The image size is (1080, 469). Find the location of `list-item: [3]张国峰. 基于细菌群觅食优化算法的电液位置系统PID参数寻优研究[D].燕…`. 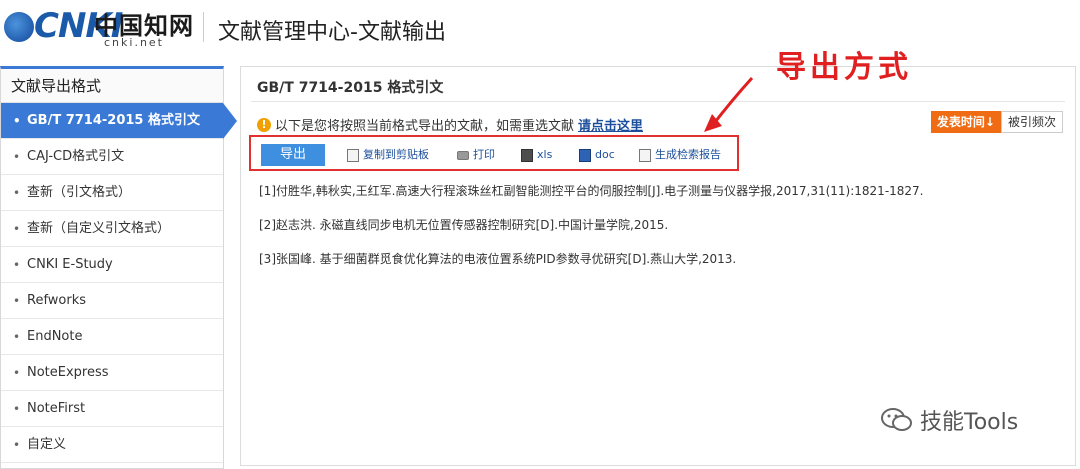

list-item: [3]张国峰. 基于细菌群觅食优化算法的电液位置系统PID参数寻优研究[D].燕… is located at coordinates (498, 259).